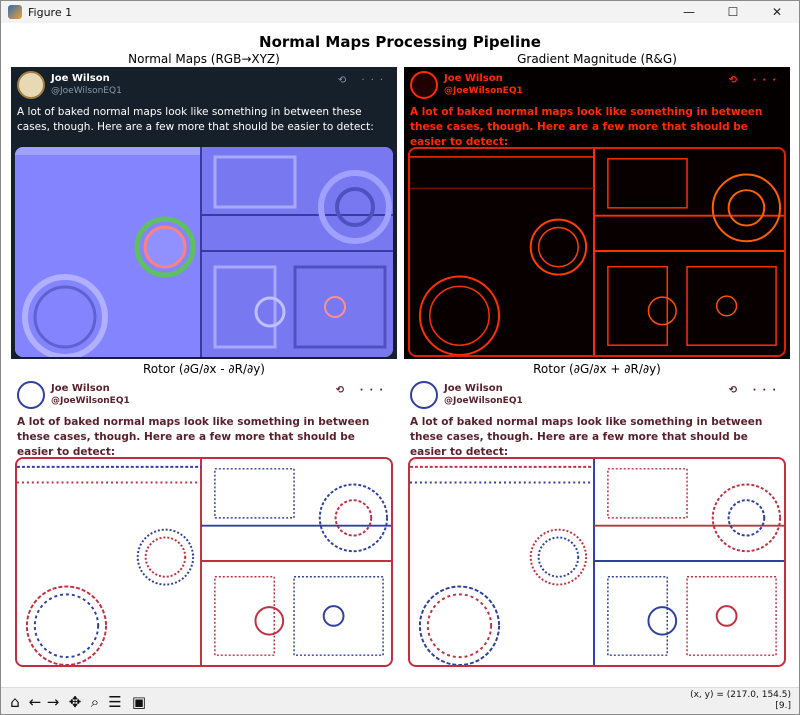 The height and width of the screenshot is (715, 800). I want to click on minimize-button: —, so click(689, 12).